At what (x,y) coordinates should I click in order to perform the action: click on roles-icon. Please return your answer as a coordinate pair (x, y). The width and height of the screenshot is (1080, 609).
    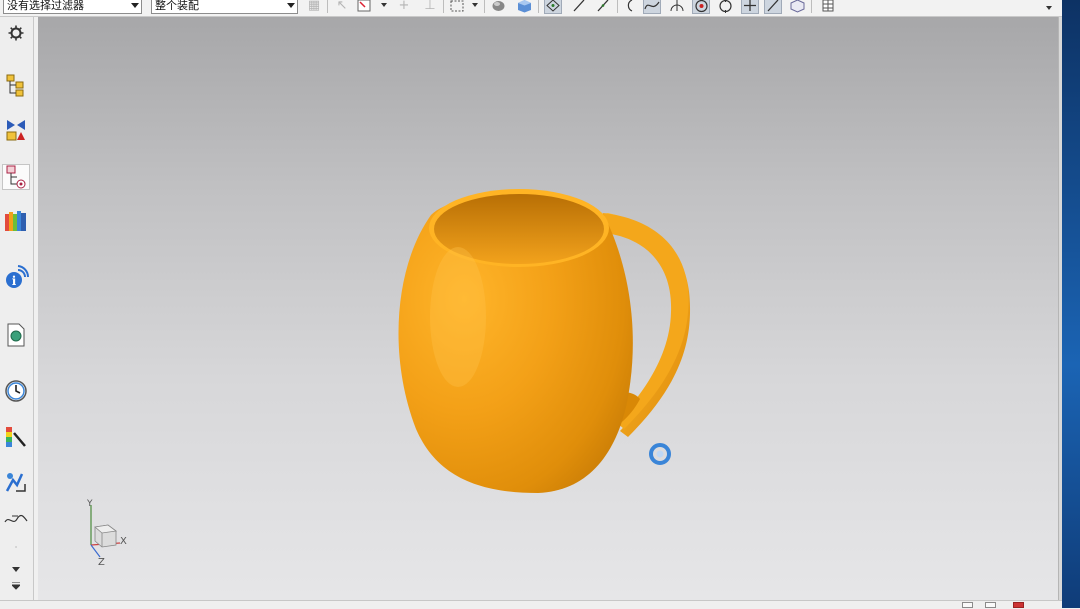
    Looking at the image, I should click on (16, 520).